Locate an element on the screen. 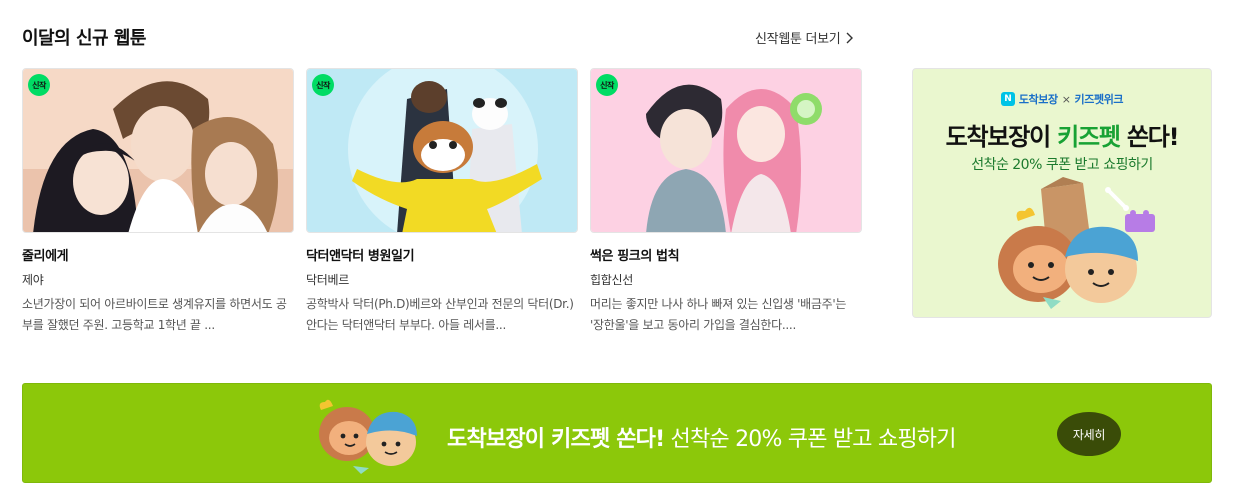  headline-highlight: 키즈펫 is located at coordinates (1089, 137).